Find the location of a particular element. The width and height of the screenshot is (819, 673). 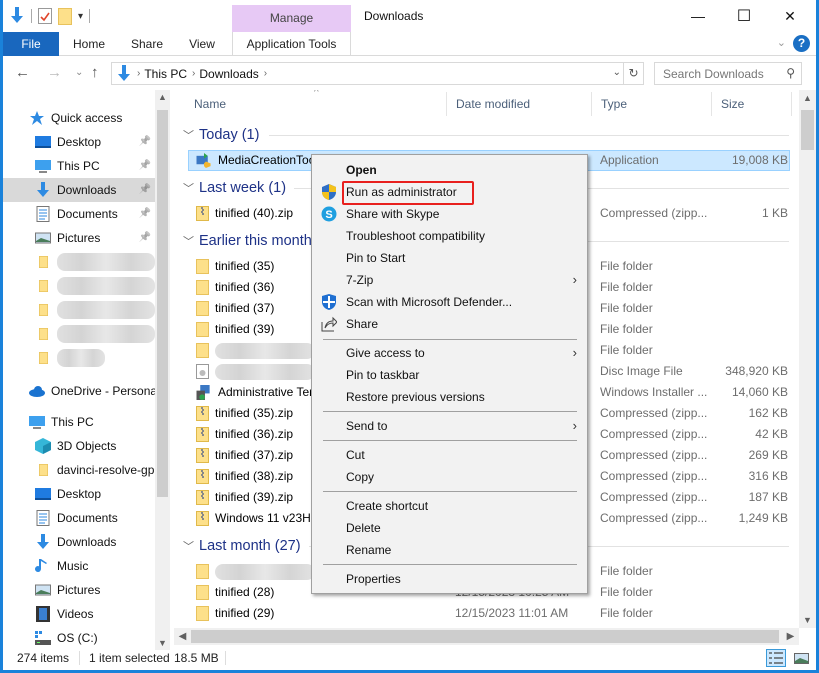

maximize-button: ☐ is located at coordinates (744, 16).